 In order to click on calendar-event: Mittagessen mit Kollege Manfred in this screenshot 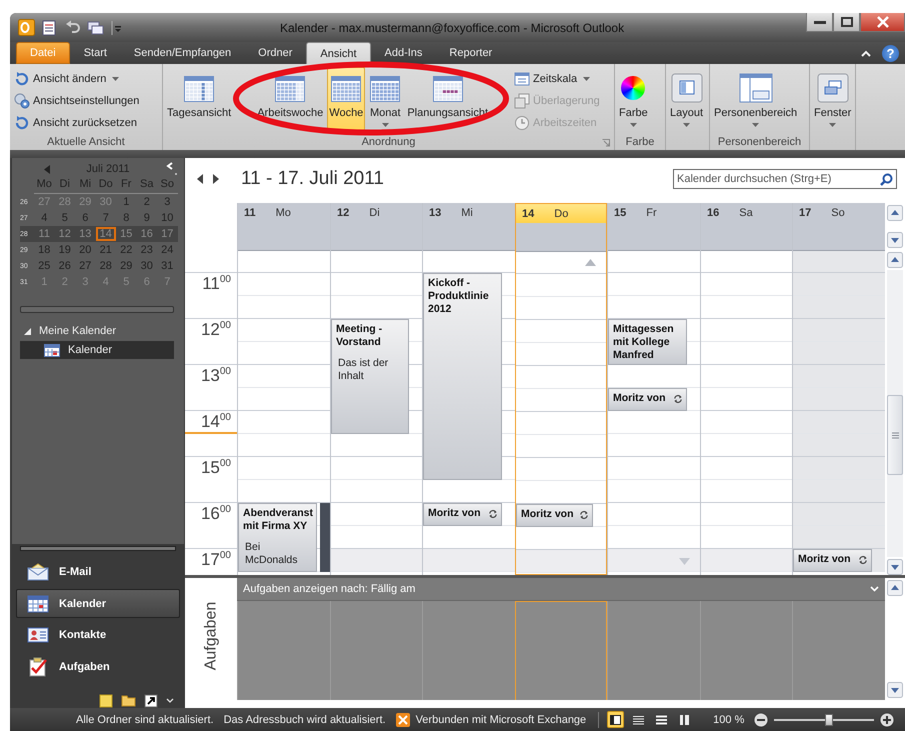, I will do `click(647, 342)`.